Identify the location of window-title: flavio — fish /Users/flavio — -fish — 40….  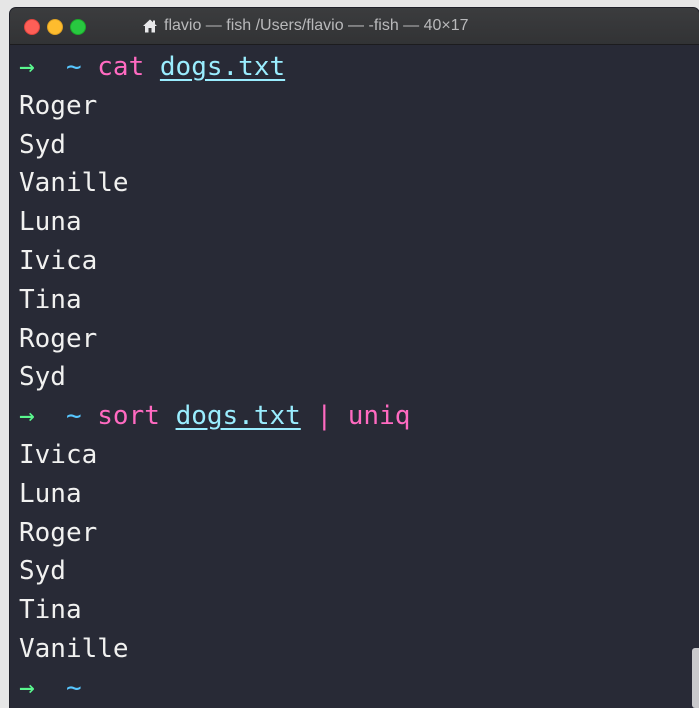
(305, 26).